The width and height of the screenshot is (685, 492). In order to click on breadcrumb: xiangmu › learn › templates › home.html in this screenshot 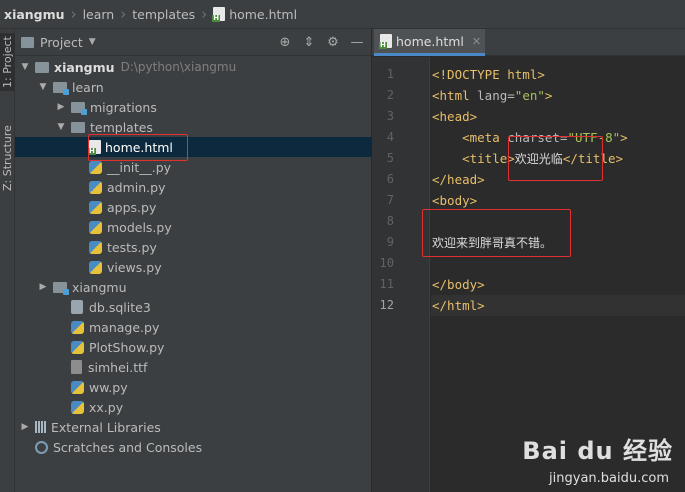, I will do `click(342, 14)`.